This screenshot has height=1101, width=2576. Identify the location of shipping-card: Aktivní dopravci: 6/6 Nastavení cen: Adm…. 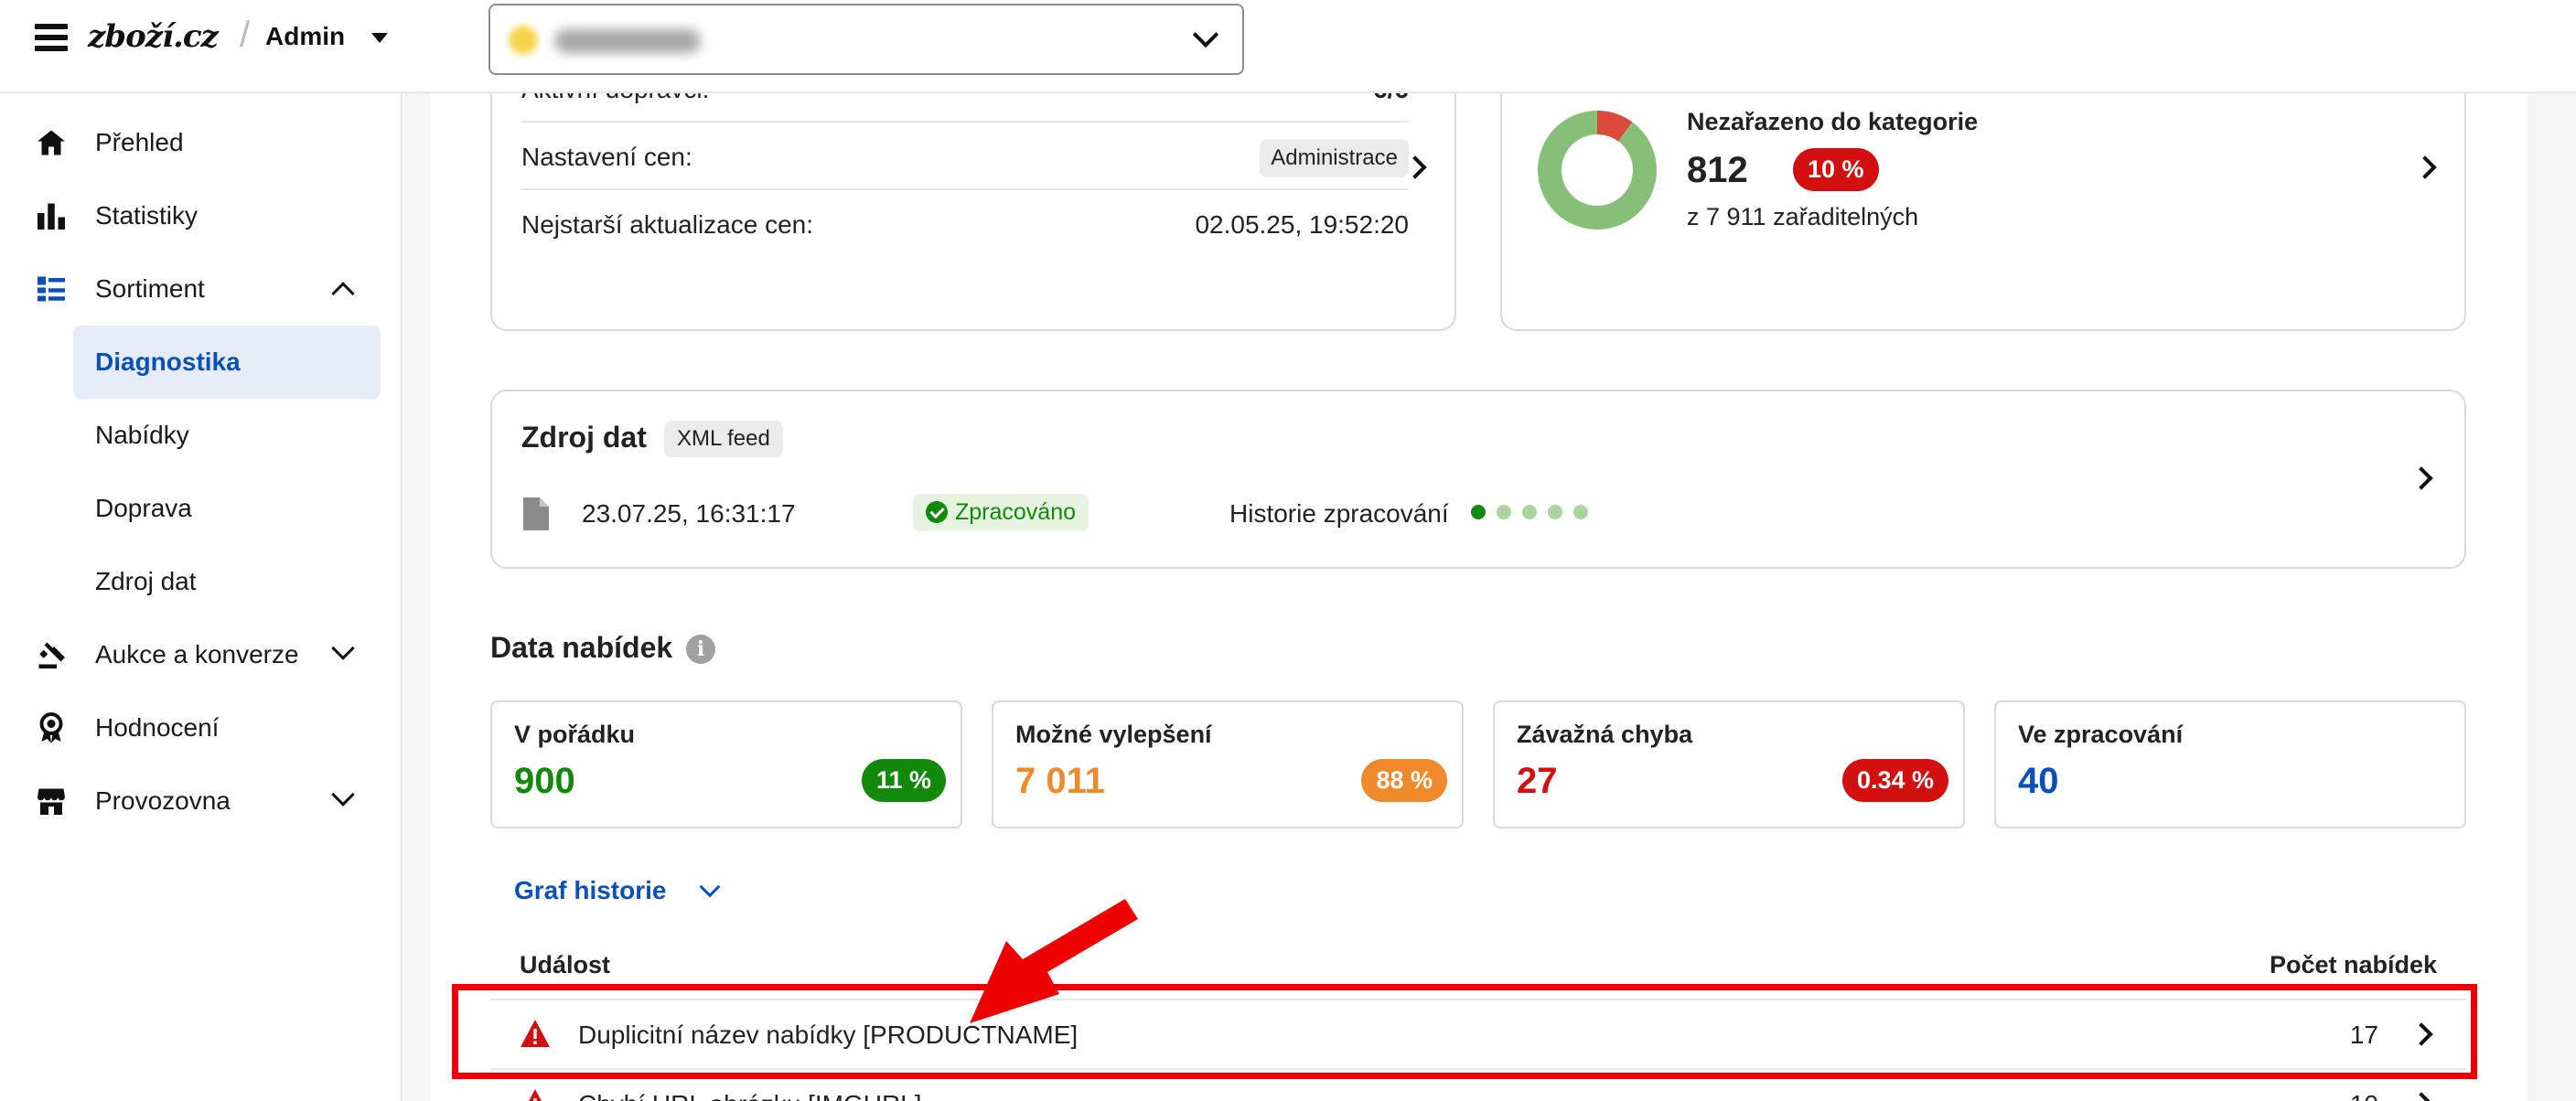
(973, 193).